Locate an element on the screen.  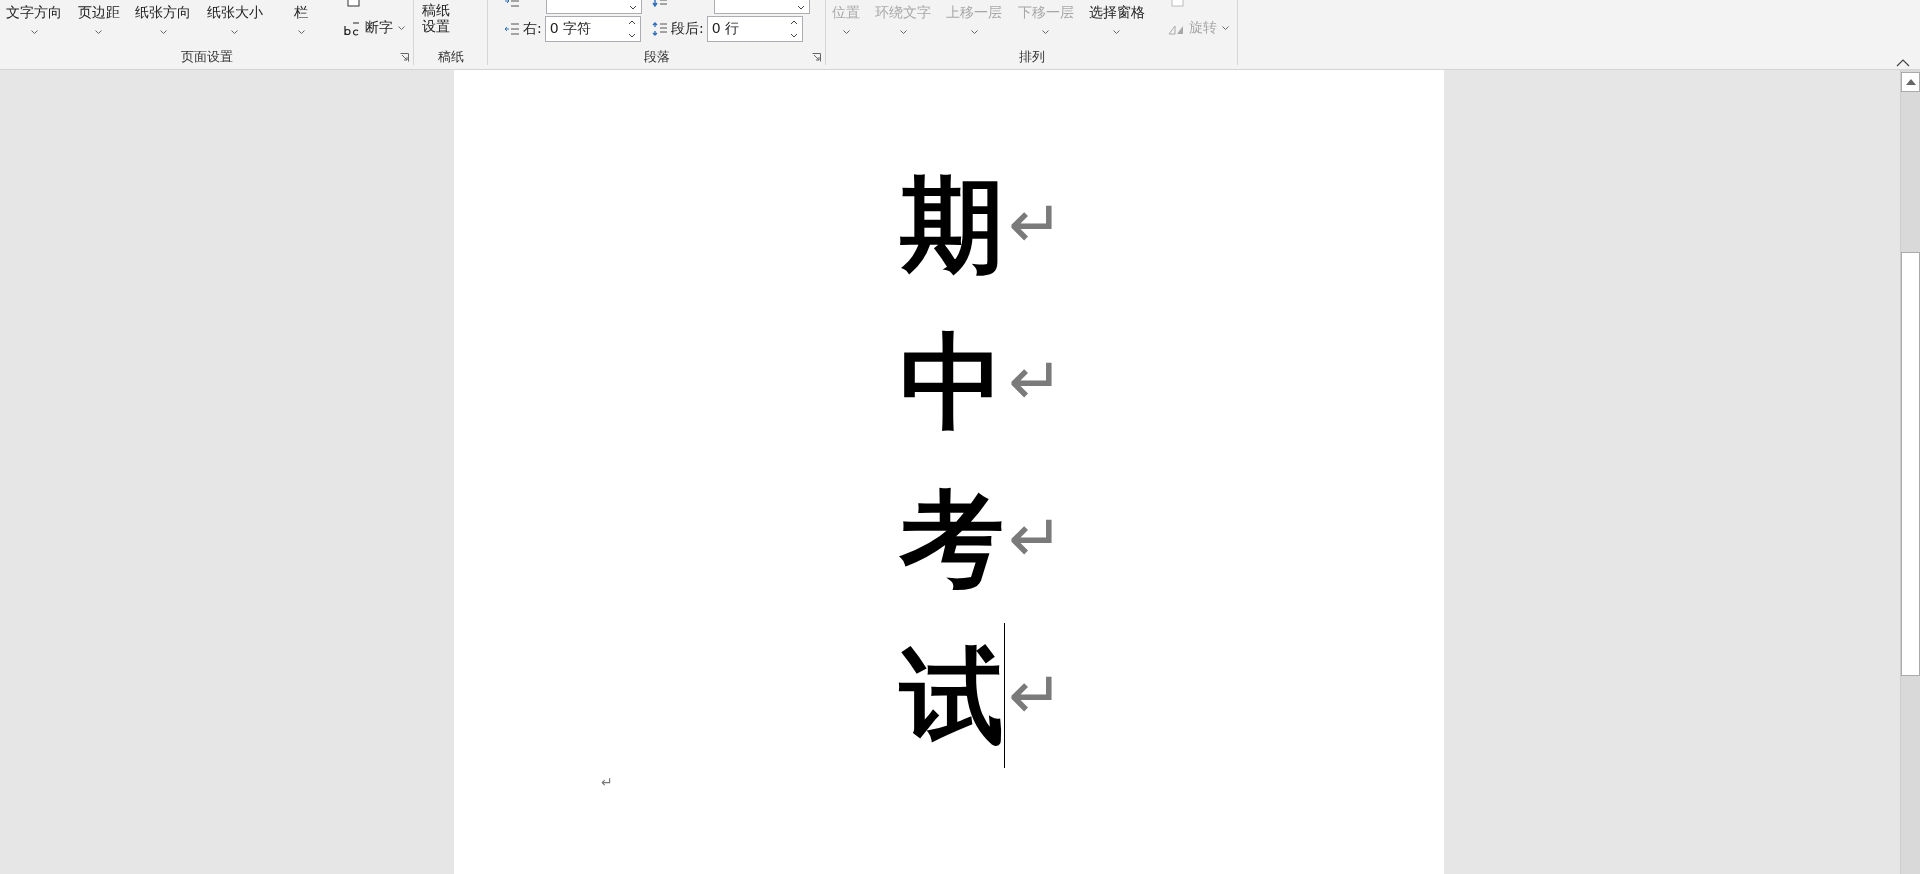
heading-character: 中 is located at coordinates (952, 381).